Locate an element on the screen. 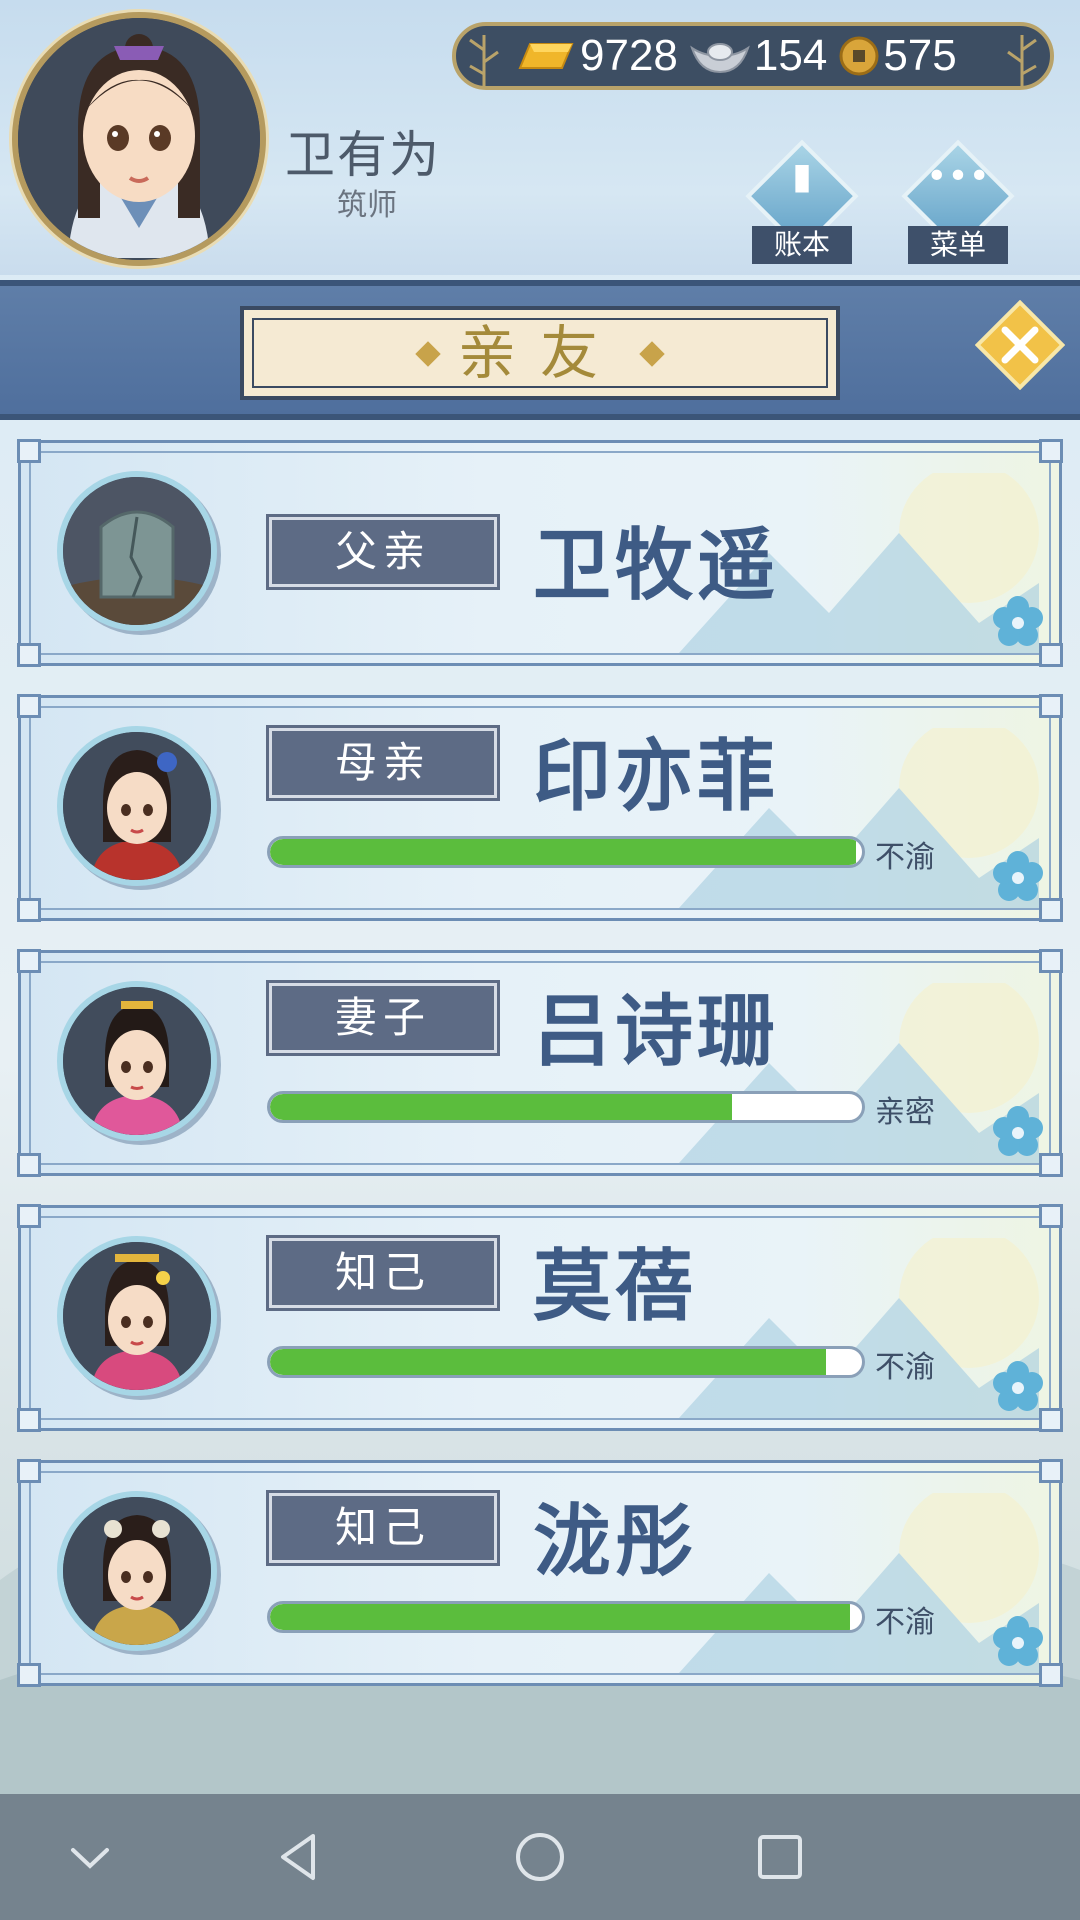 The height and width of the screenshot is (1920, 1080). menu-button: ••• 菜单 is located at coordinates (958, 201).